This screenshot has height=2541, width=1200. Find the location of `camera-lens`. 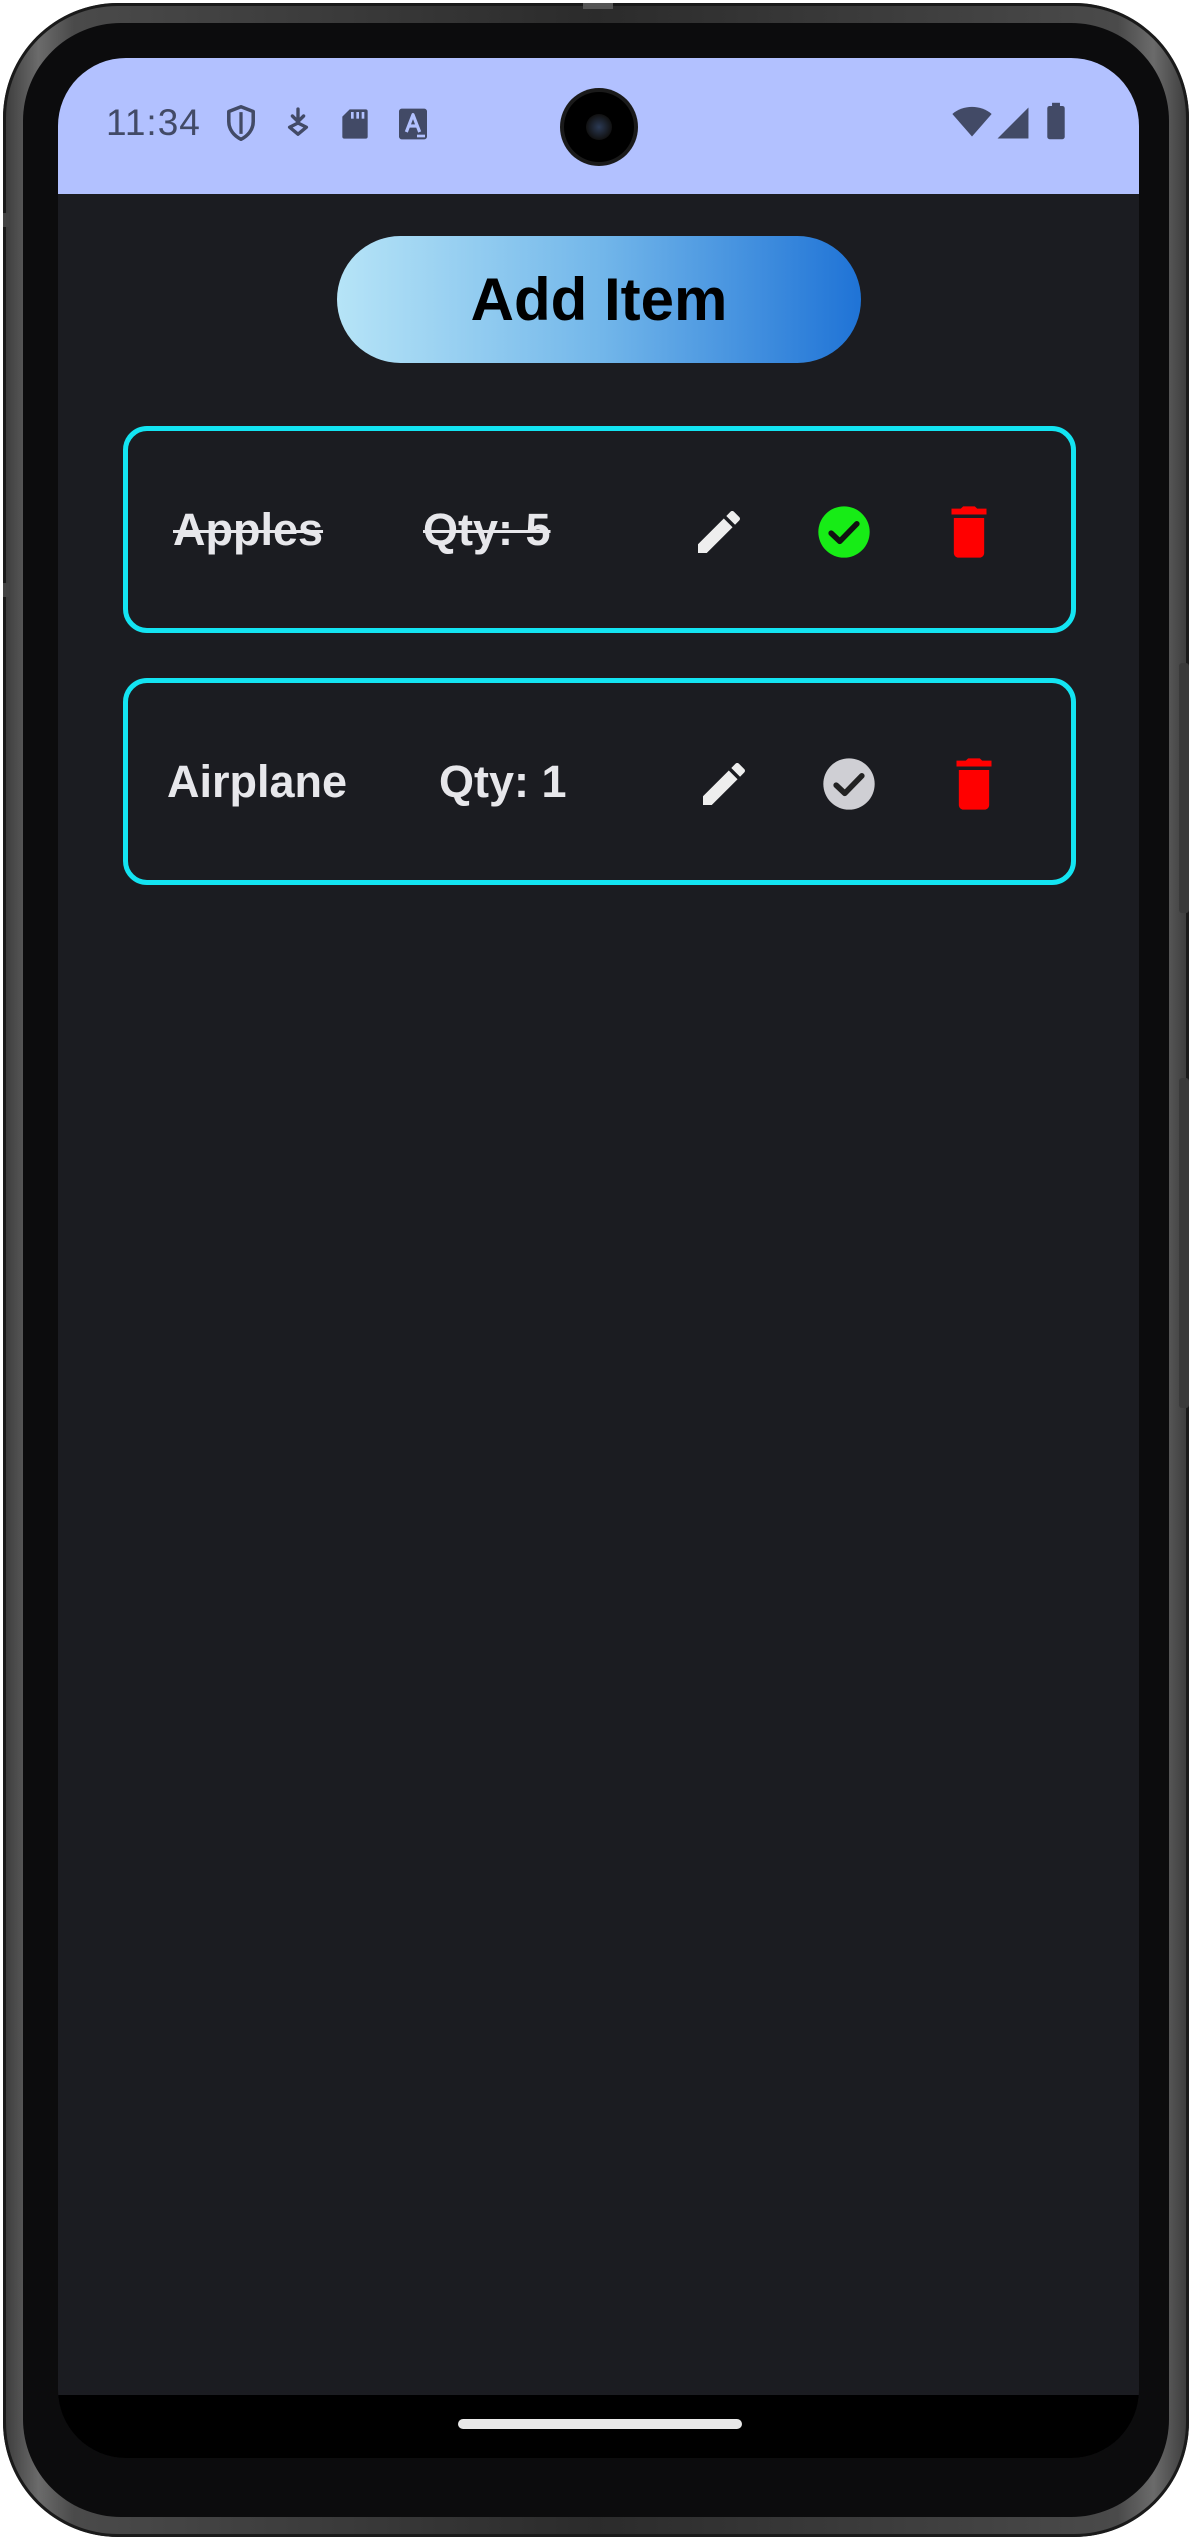

camera-lens is located at coordinates (599, 127).